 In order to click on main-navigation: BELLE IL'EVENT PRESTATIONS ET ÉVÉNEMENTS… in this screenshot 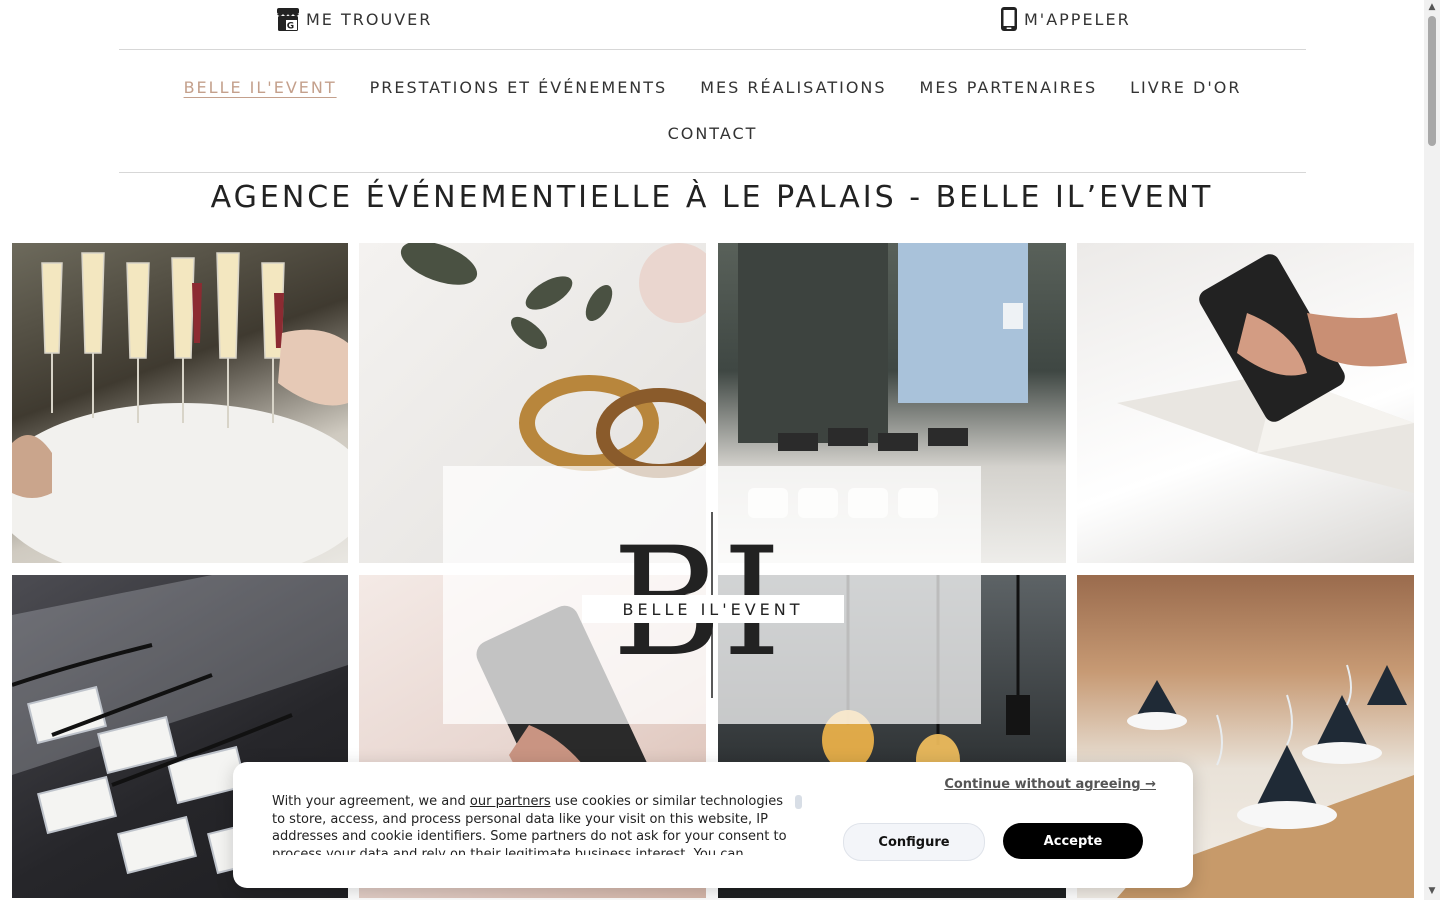, I will do `click(712, 110)`.